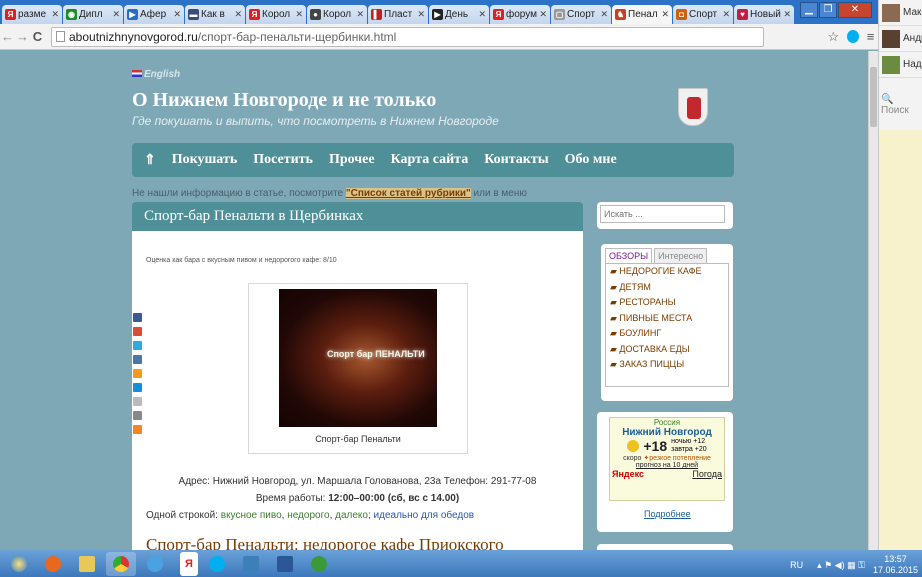  I want to click on tab-favicon-icon: ♞, so click(620, 14).